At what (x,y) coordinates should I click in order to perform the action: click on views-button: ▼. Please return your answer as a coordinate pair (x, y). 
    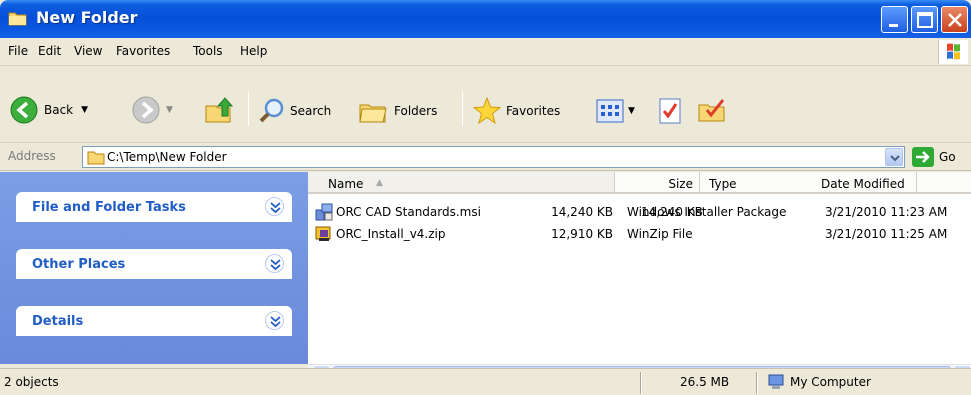
    Looking at the image, I should click on (615, 111).